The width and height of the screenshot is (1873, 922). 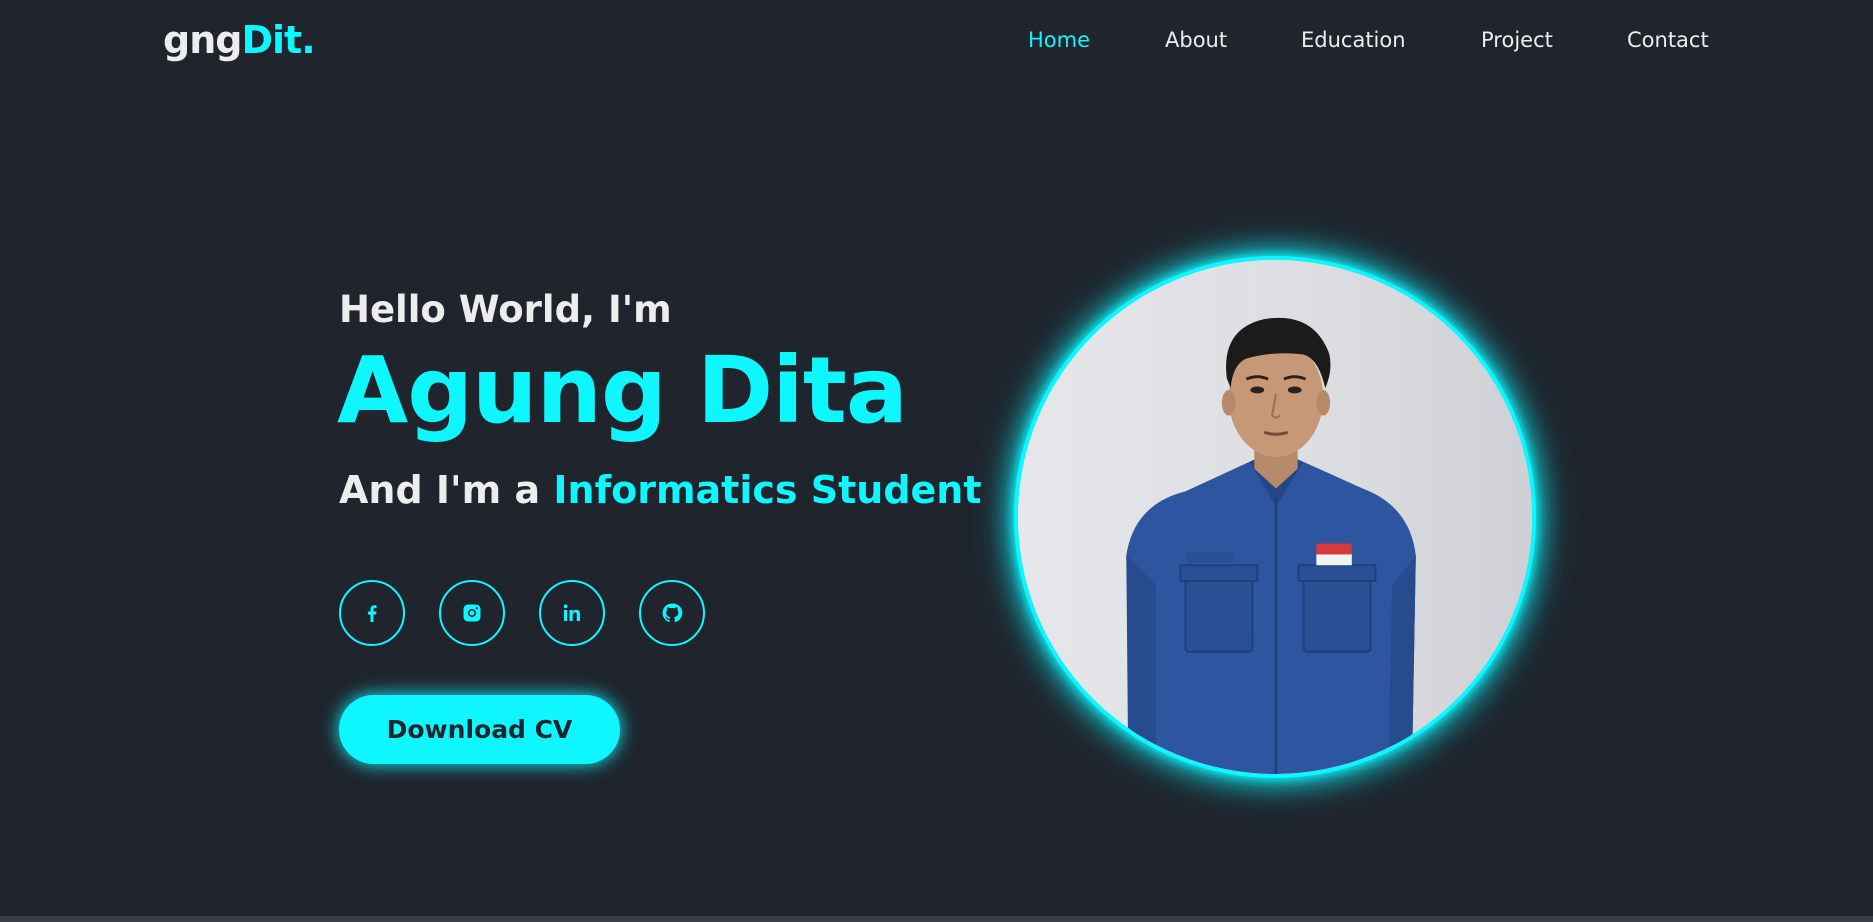 I want to click on nav-project: Project, so click(x=1517, y=40).